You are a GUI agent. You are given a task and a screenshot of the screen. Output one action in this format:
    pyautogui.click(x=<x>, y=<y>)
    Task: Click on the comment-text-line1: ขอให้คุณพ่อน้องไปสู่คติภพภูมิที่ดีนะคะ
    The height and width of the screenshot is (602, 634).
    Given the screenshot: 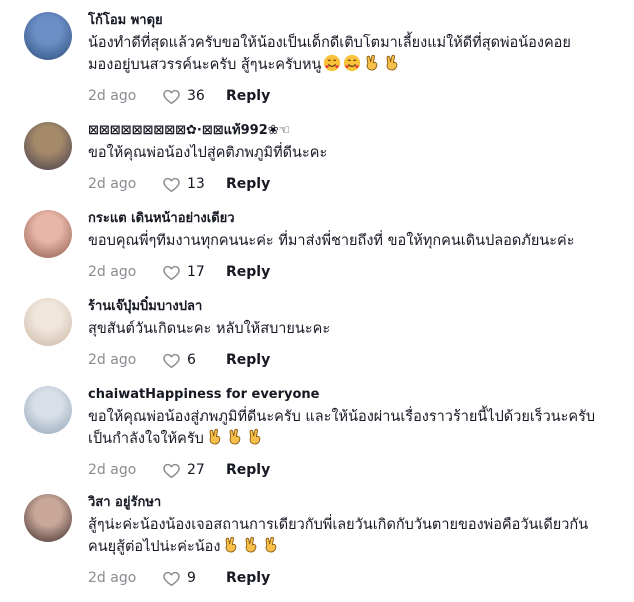 What is the action you would take?
    pyautogui.click(x=208, y=153)
    